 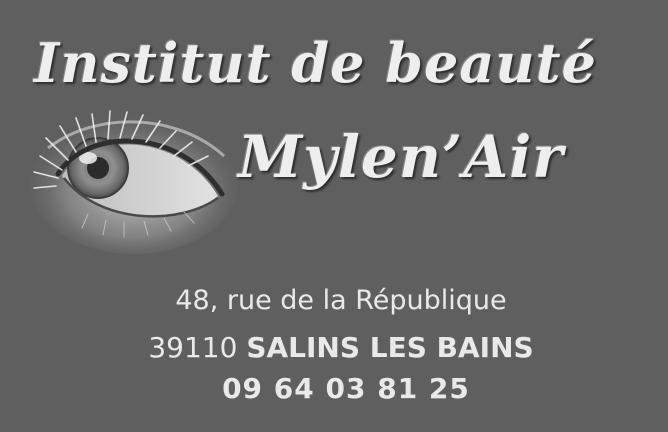 What do you see at coordinates (401, 157) in the screenshot?
I see `title-line-2: Mylen’Air` at bounding box center [401, 157].